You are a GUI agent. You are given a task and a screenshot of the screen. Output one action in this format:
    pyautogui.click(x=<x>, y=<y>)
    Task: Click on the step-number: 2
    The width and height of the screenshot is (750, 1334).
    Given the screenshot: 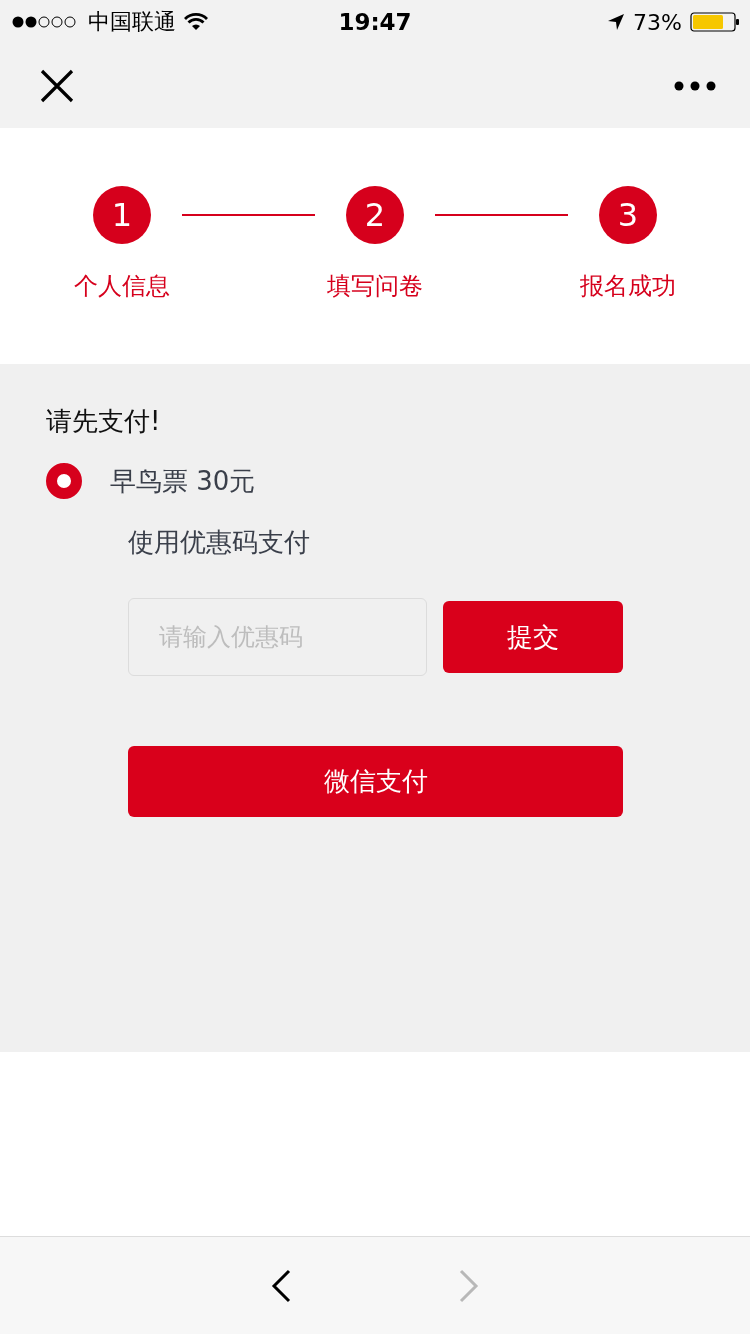 What is the action you would take?
    pyautogui.click(x=375, y=215)
    